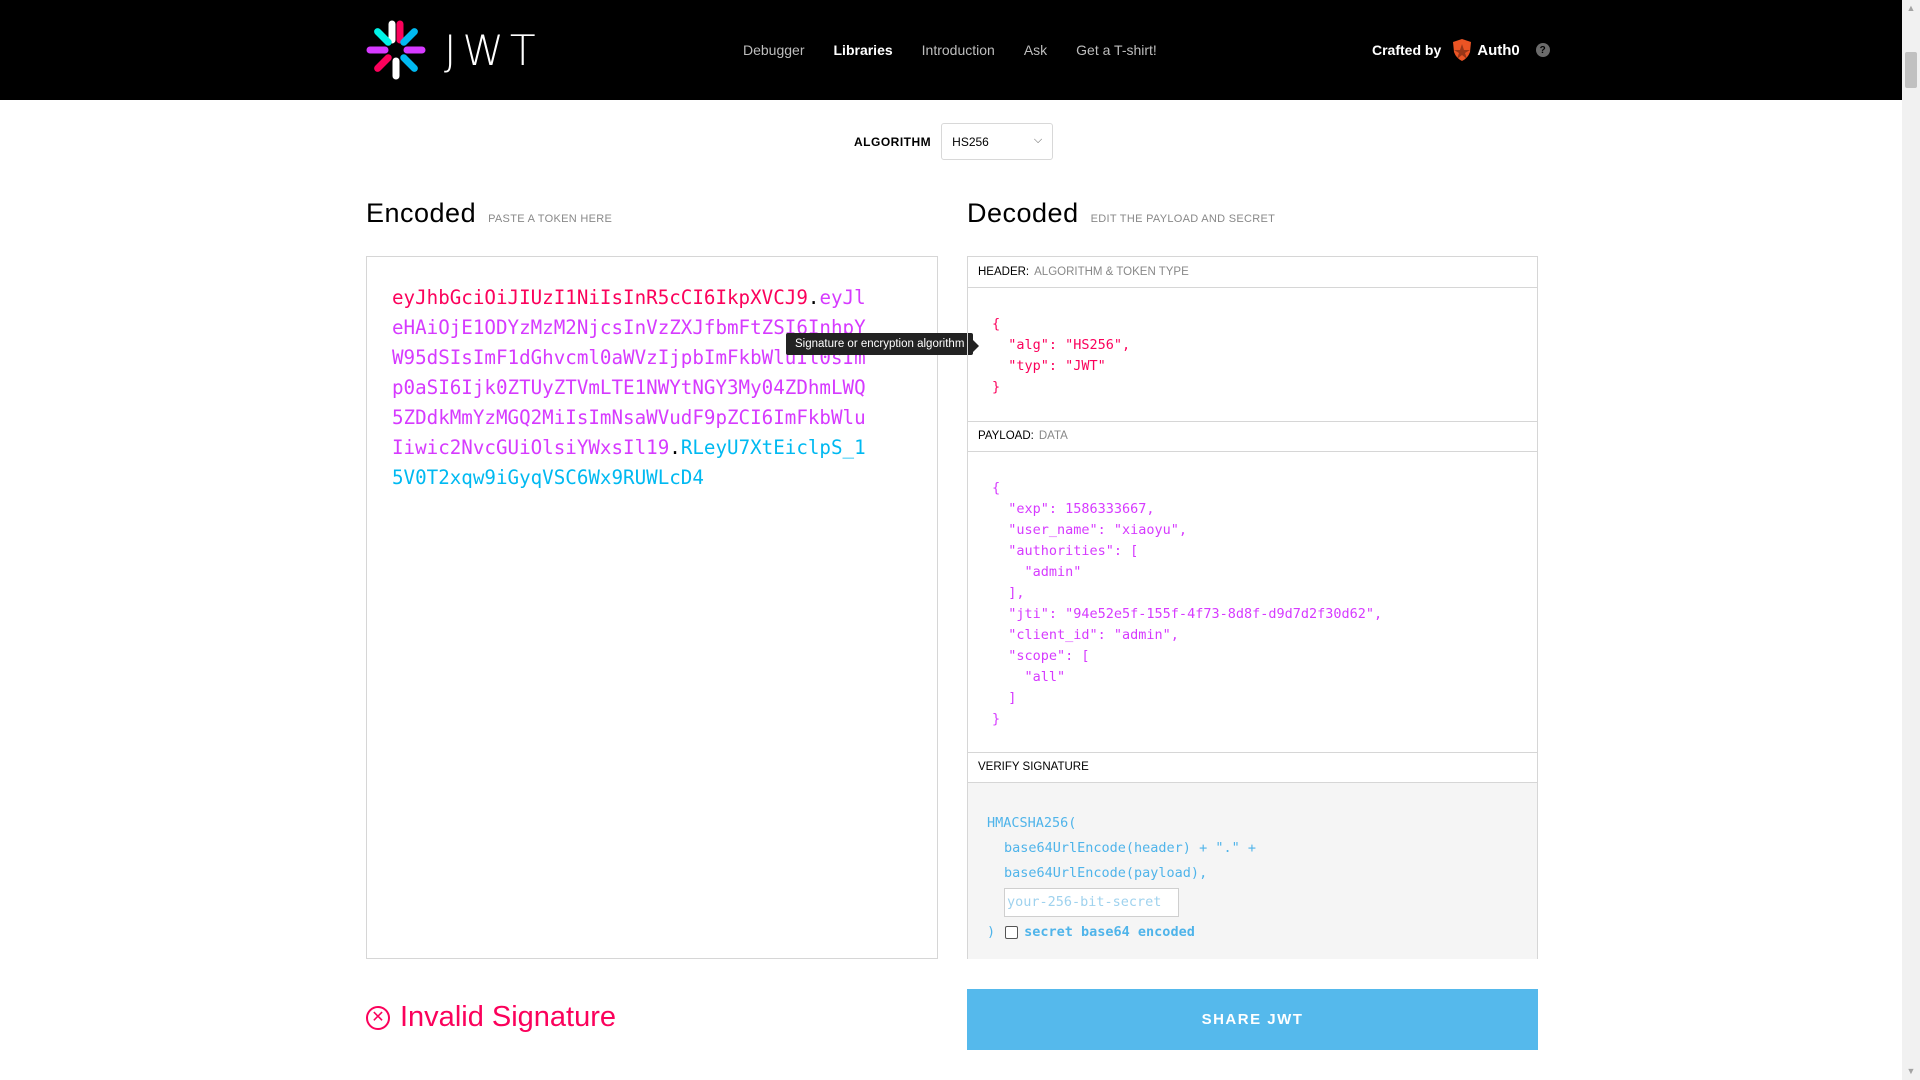 Image resolution: width=1920 pixels, height=1080 pixels. Describe the element at coordinates (1116, 50) in the screenshot. I see `nav-get-tshirt: Get a T-shirt!` at that location.